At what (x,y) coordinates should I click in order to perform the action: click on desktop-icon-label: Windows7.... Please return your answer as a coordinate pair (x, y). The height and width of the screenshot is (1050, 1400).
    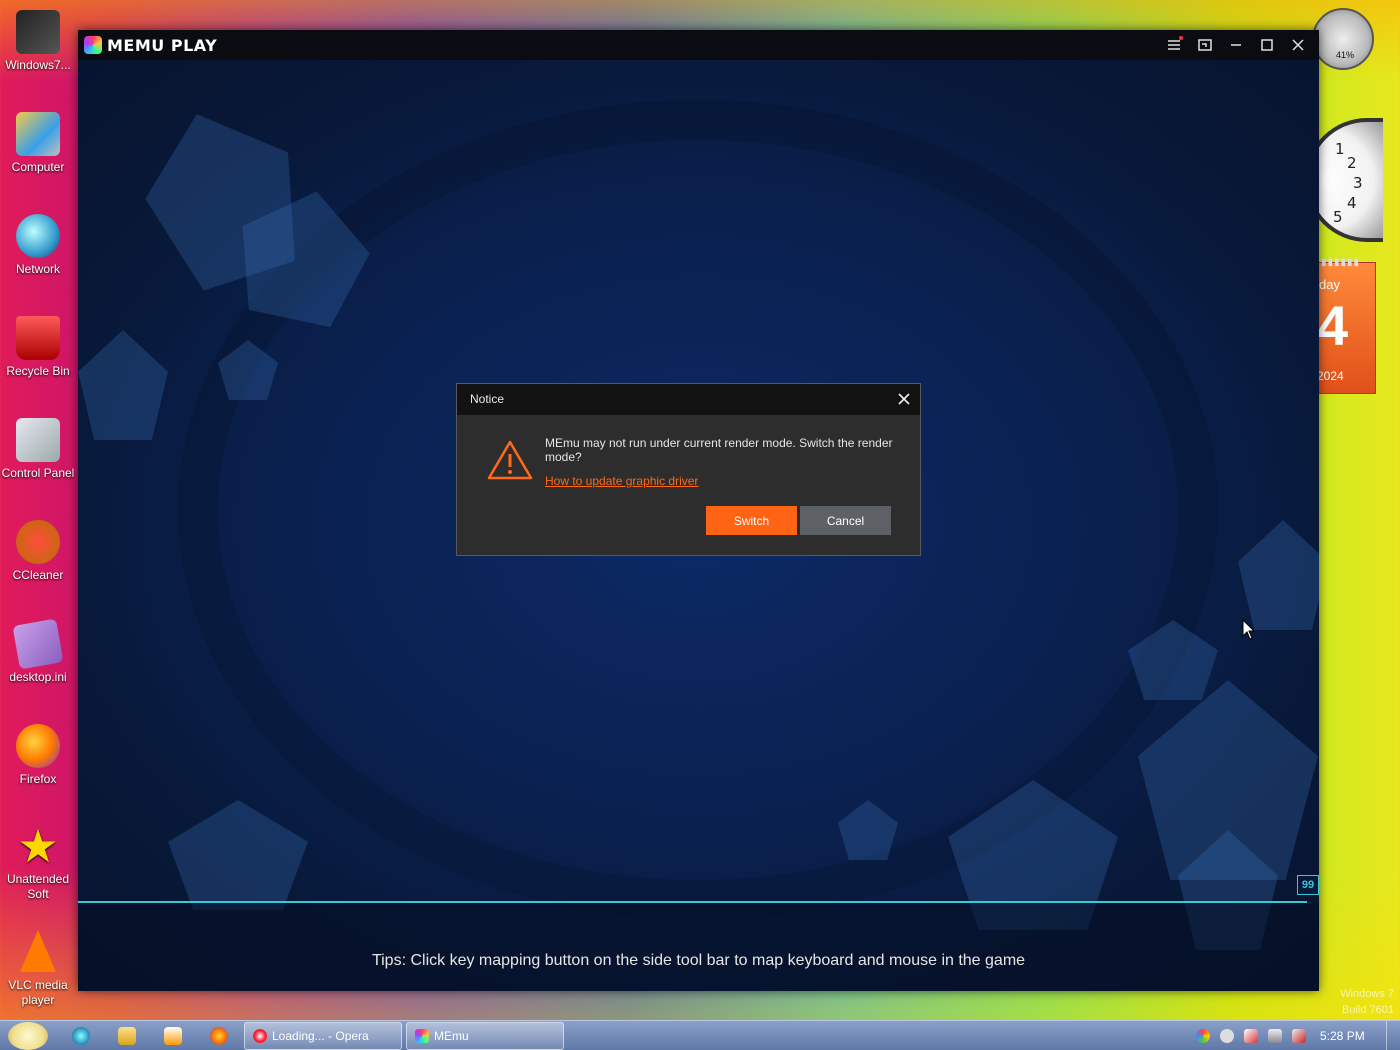
    Looking at the image, I should click on (38, 65).